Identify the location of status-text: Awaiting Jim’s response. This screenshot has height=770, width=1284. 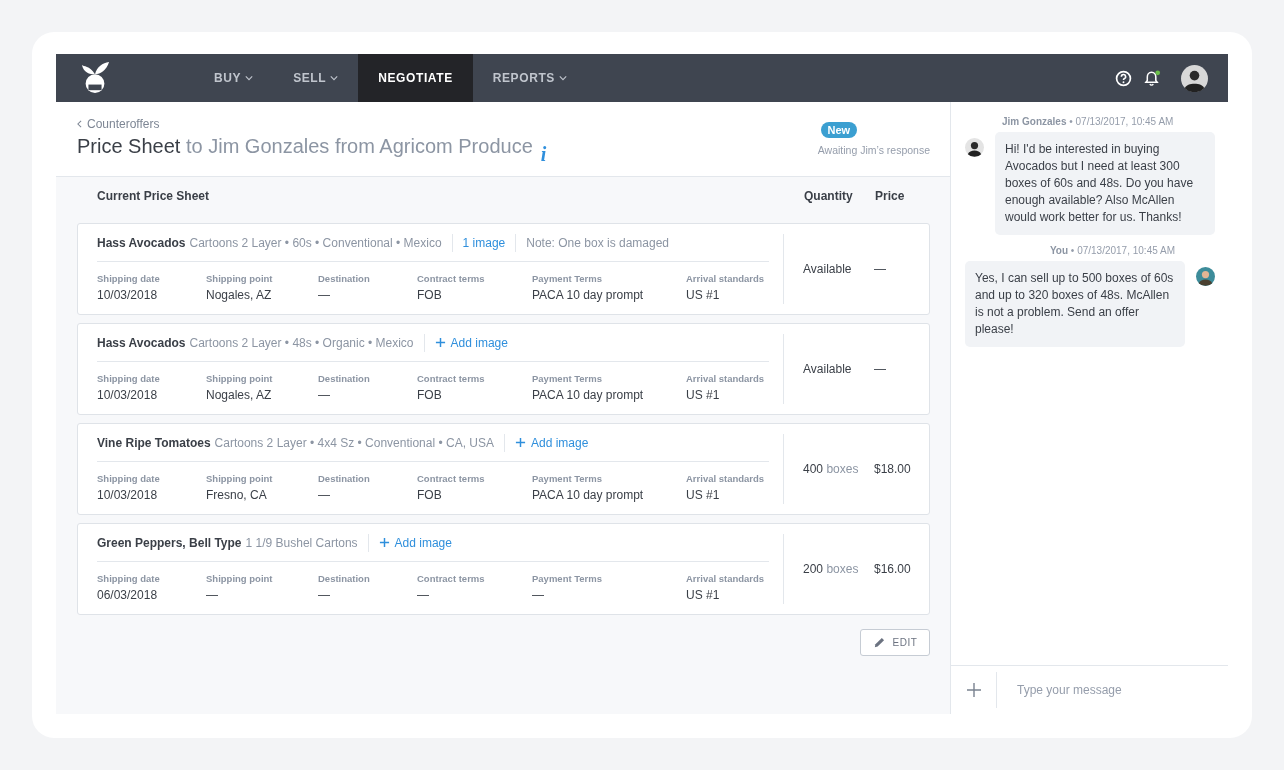
(873, 150).